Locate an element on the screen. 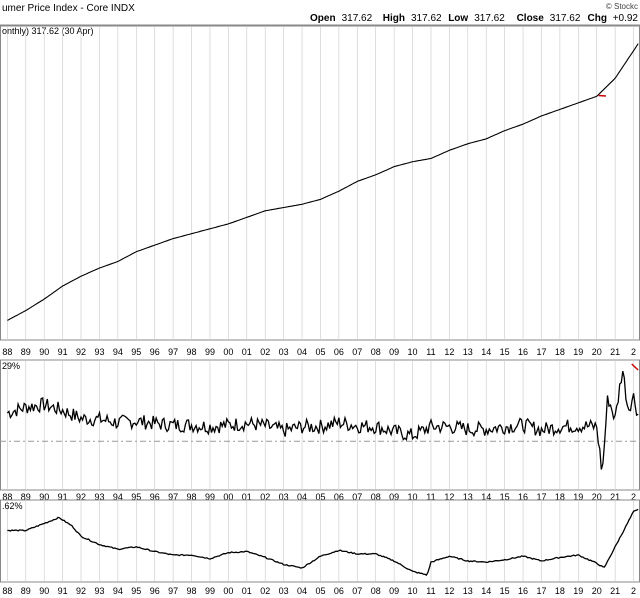 The image size is (640, 598). ohlc-label: Chg is located at coordinates (597, 18).